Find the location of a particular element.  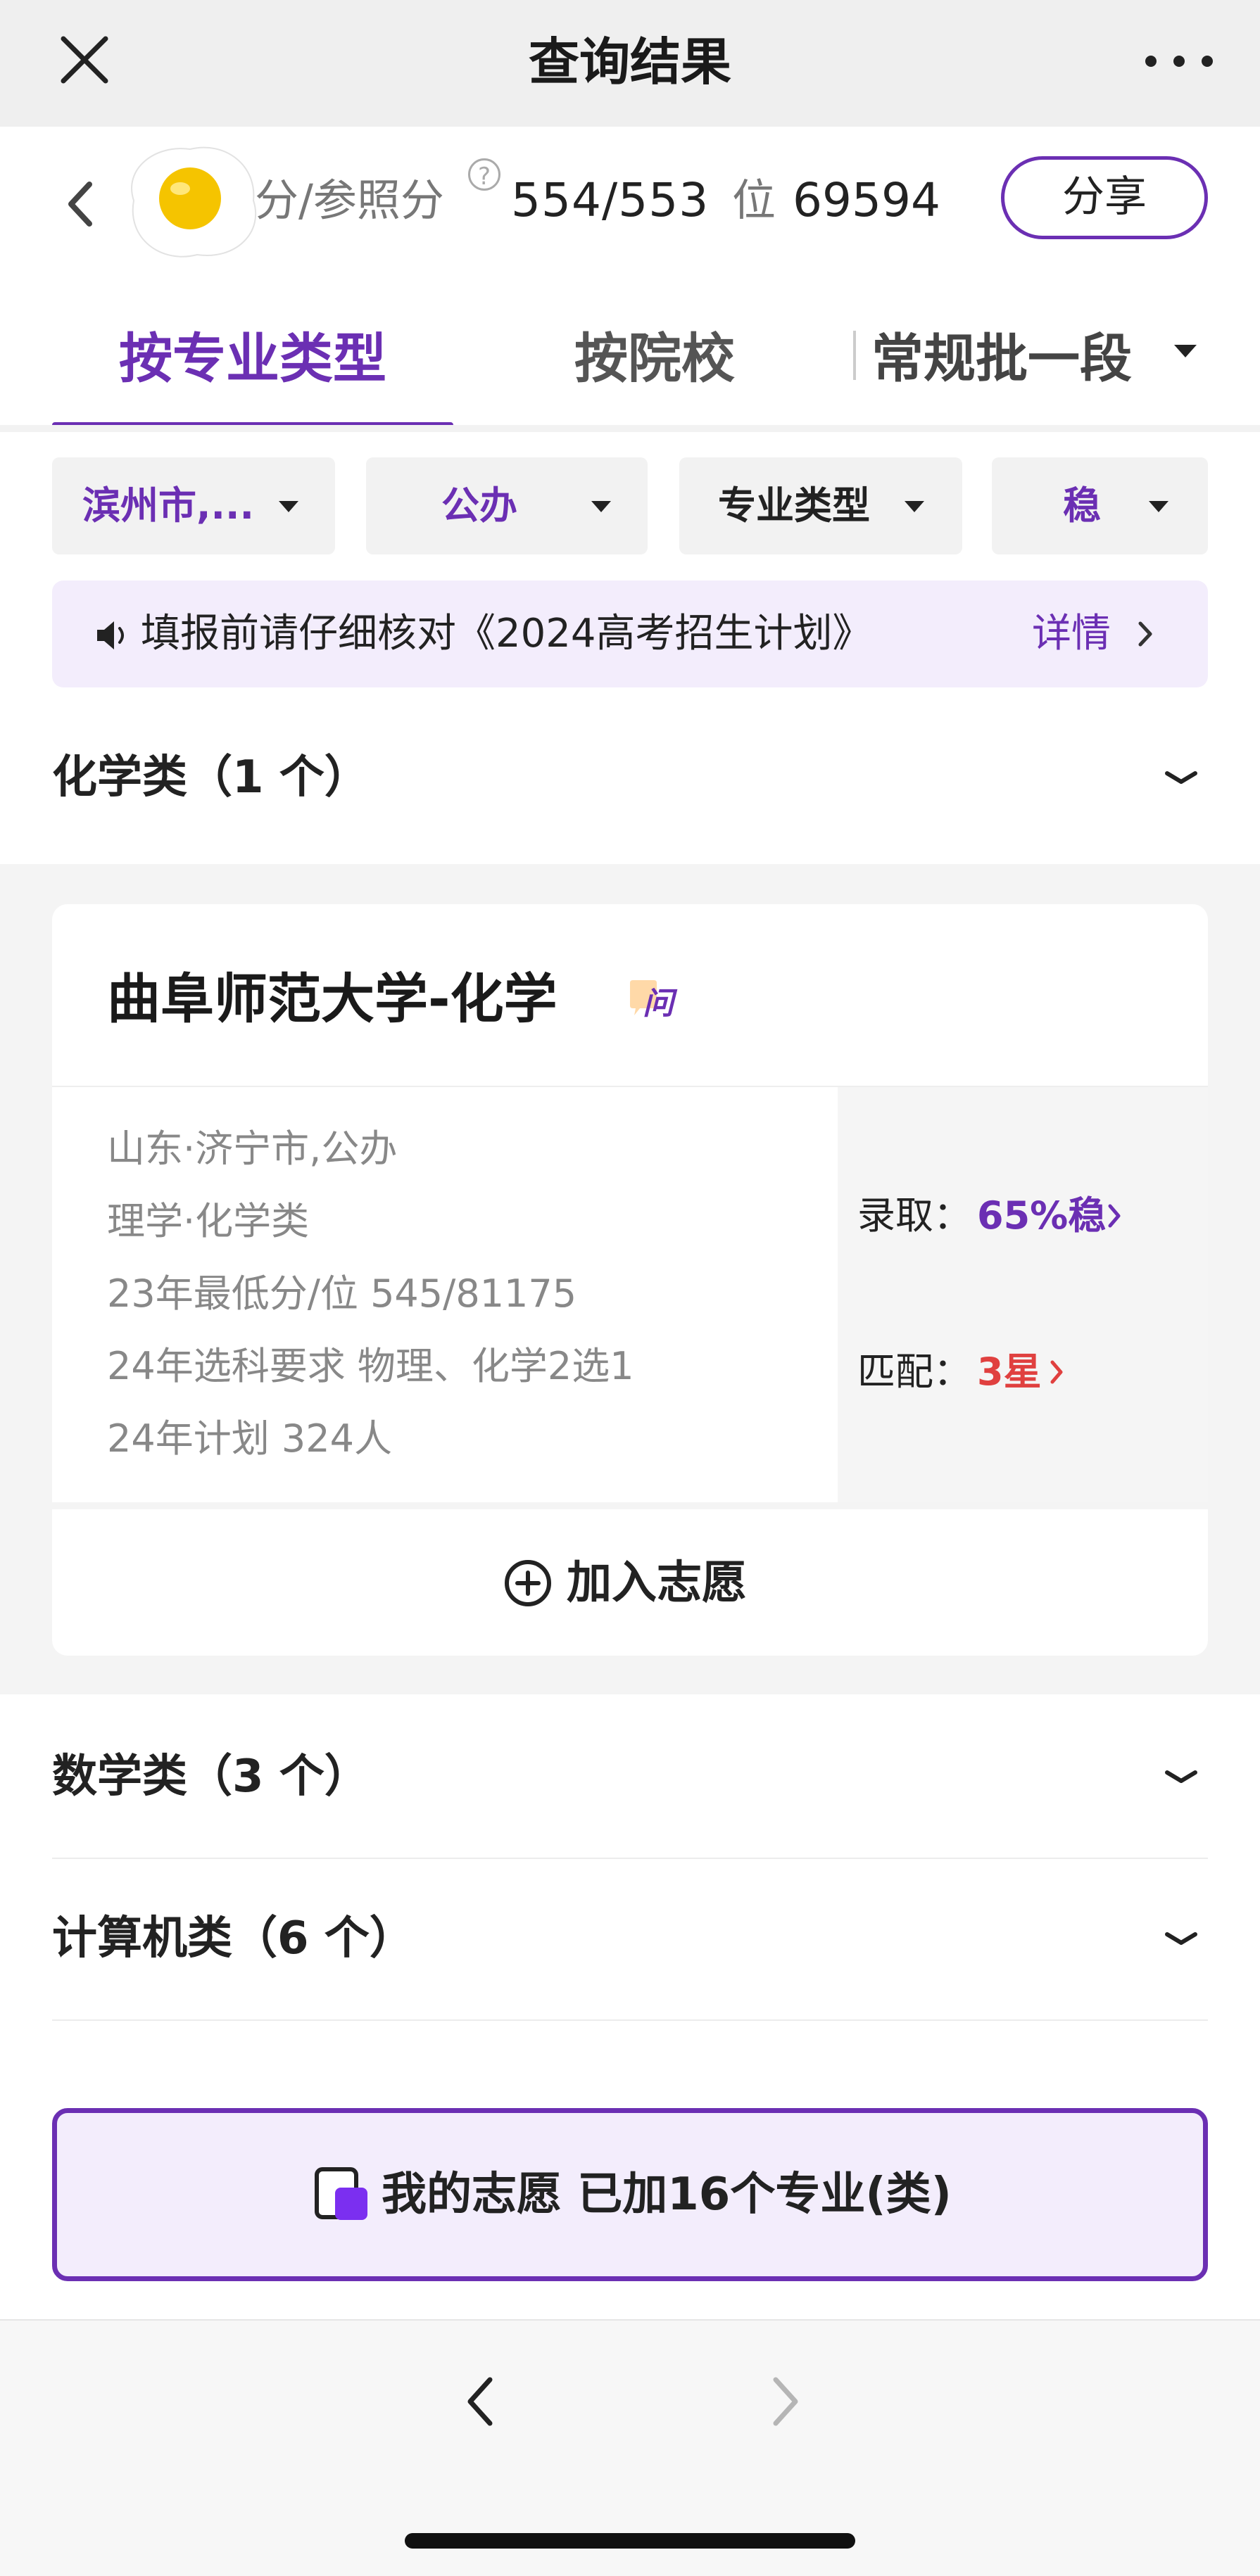

filter-risk-level-label: 稳 is located at coordinates (1082, 506).